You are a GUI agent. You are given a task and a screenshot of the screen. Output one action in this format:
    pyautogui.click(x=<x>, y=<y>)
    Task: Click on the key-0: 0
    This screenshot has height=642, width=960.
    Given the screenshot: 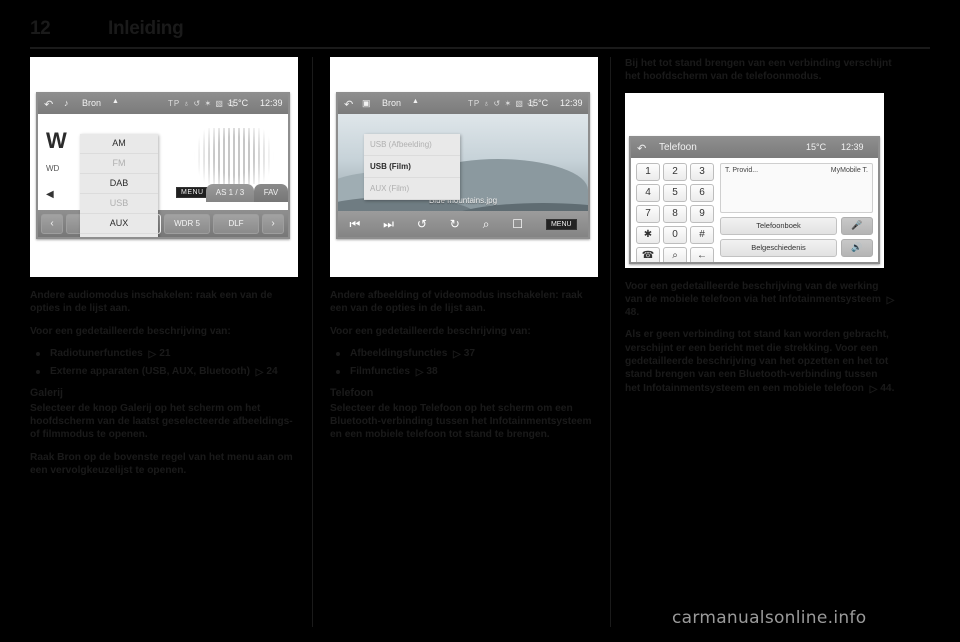 What is the action you would take?
    pyautogui.click(x=675, y=234)
    